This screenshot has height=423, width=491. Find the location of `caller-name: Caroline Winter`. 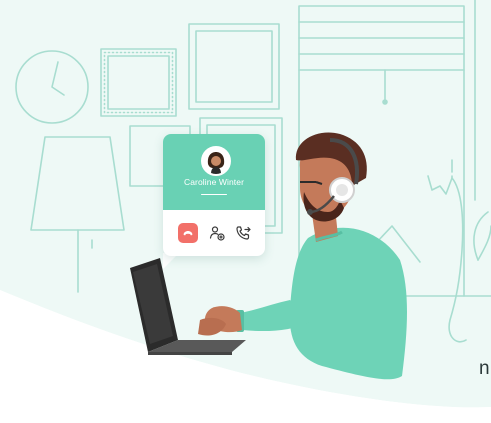

caller-name: Caroline Winter is located at coordinates (214, 182).